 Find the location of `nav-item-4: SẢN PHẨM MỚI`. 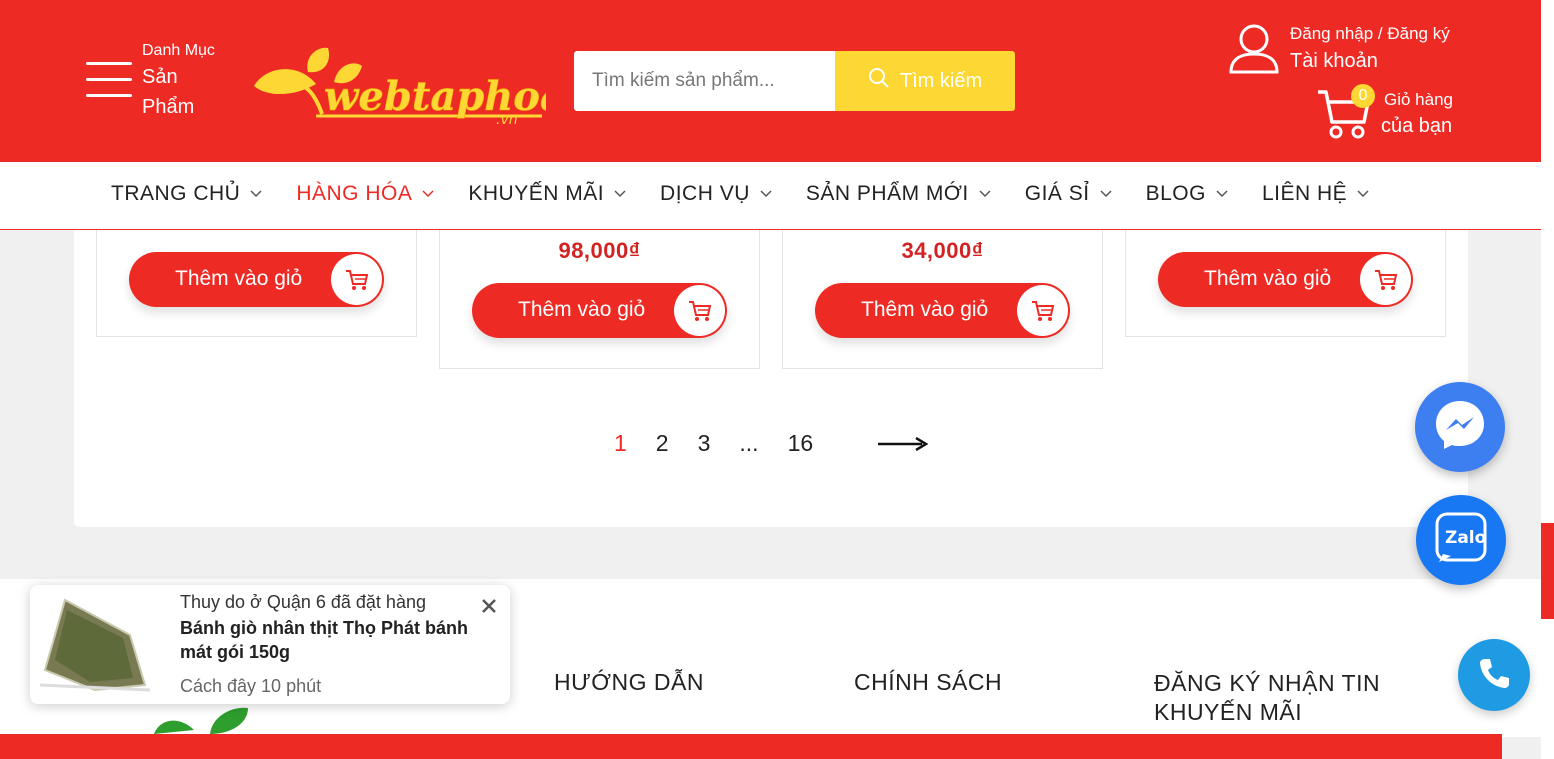

nav-item-4: SẢN PHẨM MỚI is located at coordinates (898, 194).